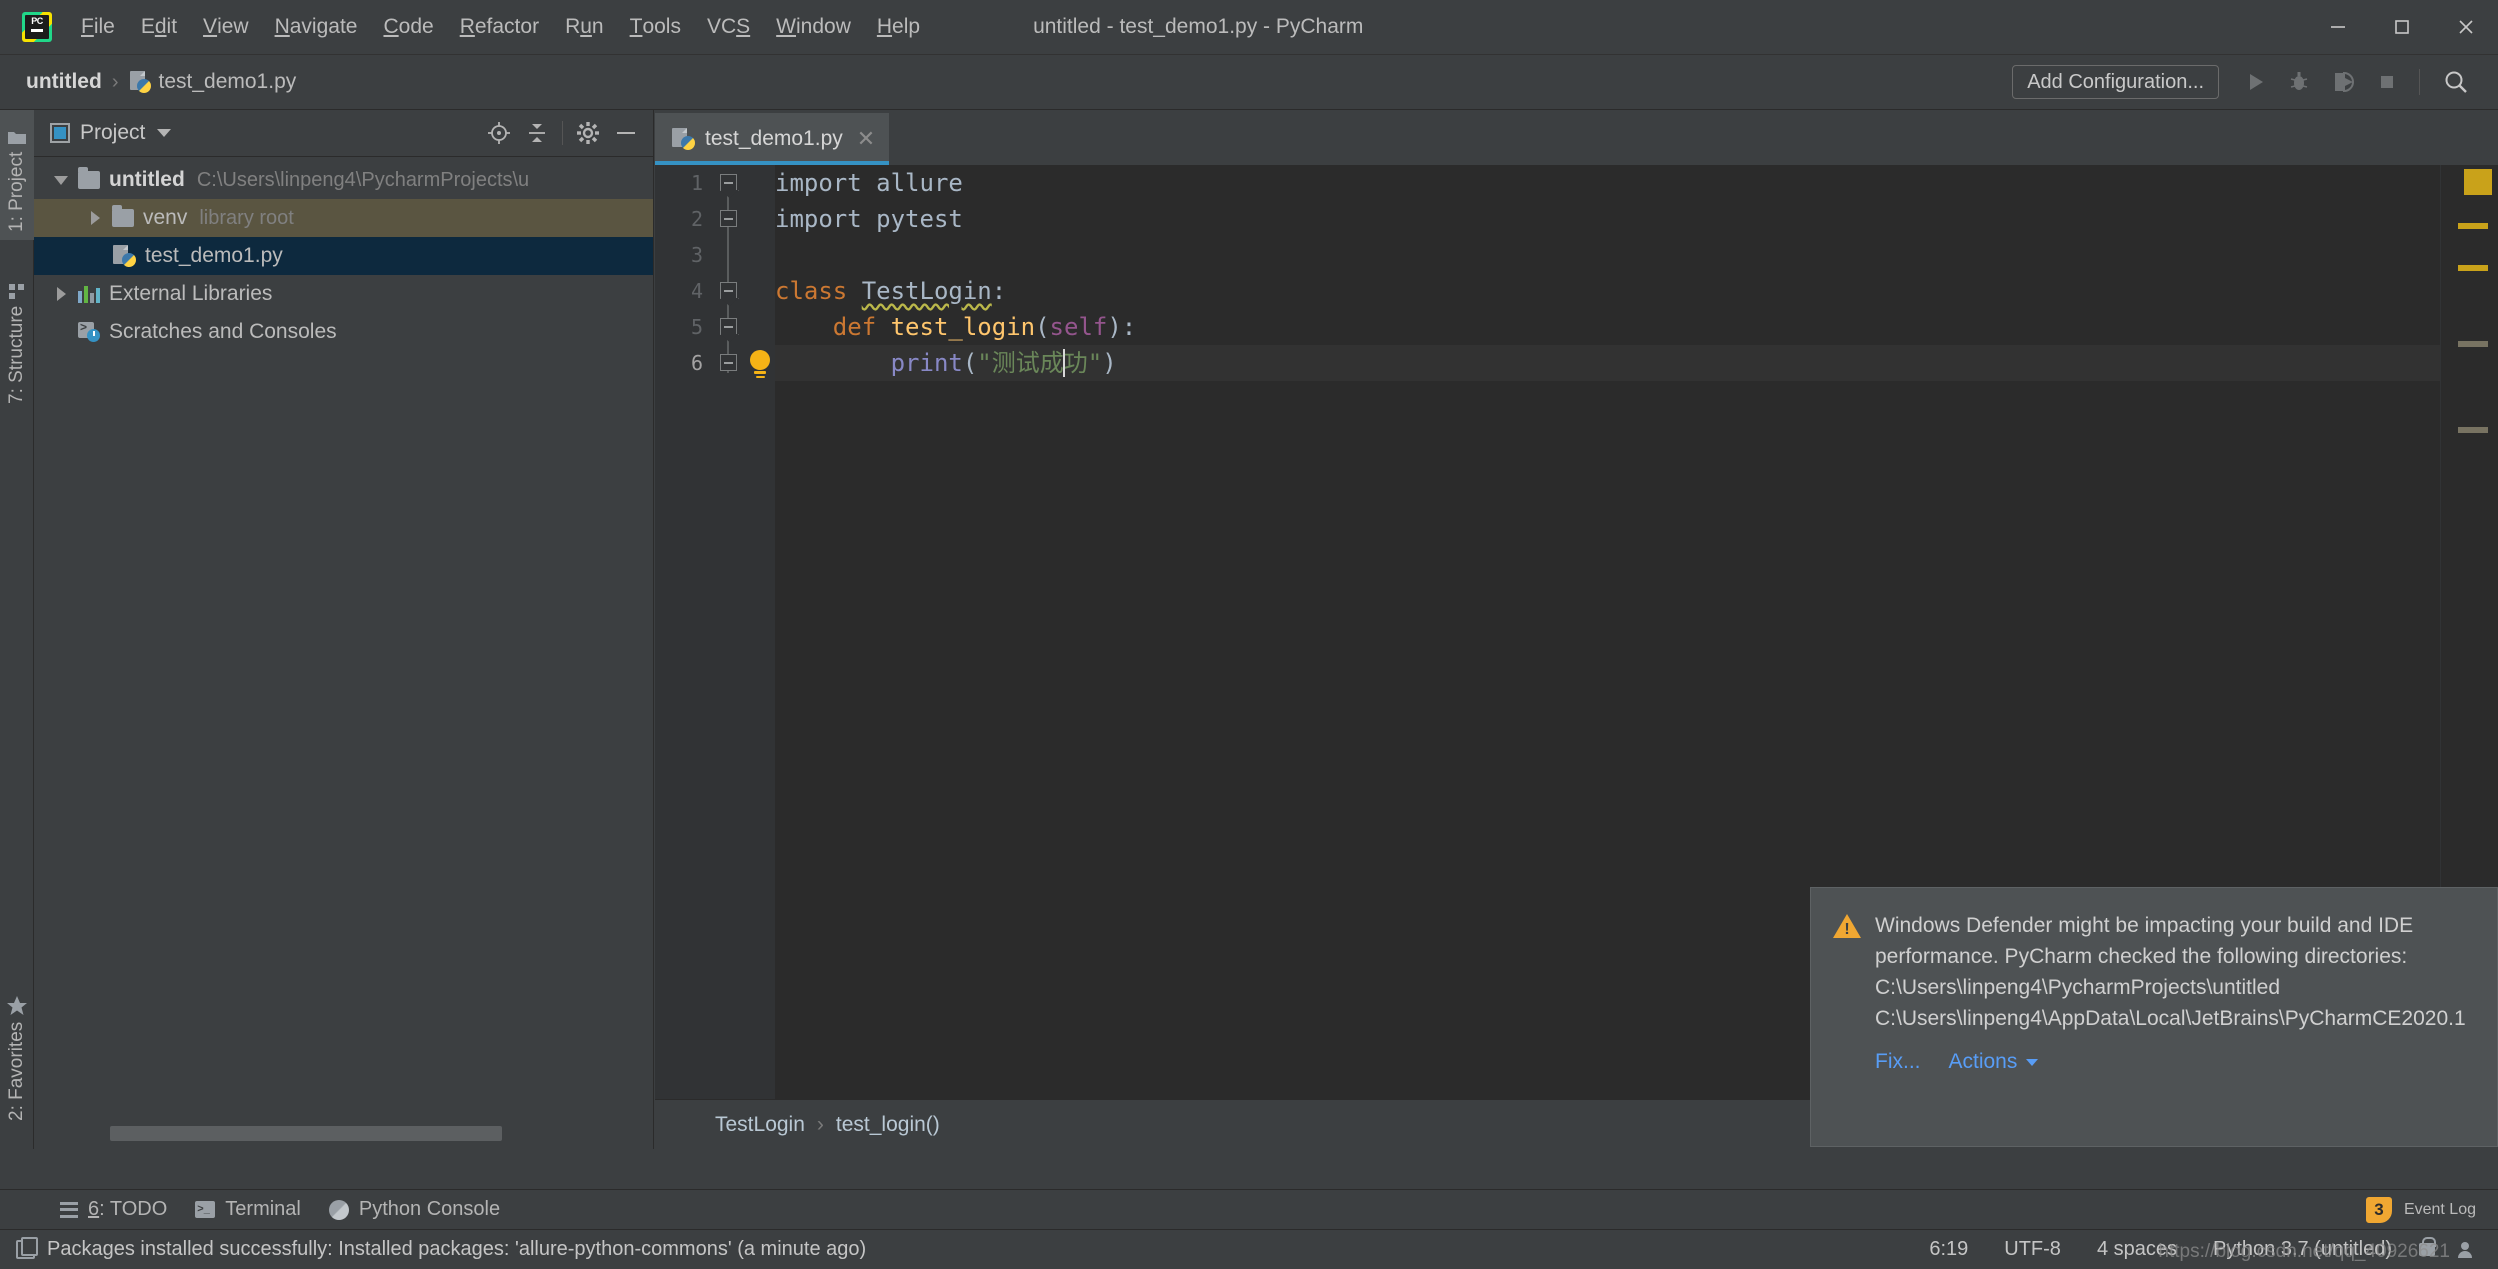  What do you see at coordinates (226, 27) in the screenshot?
I see `menu-item-view: View` at bounding box center [226, 27].